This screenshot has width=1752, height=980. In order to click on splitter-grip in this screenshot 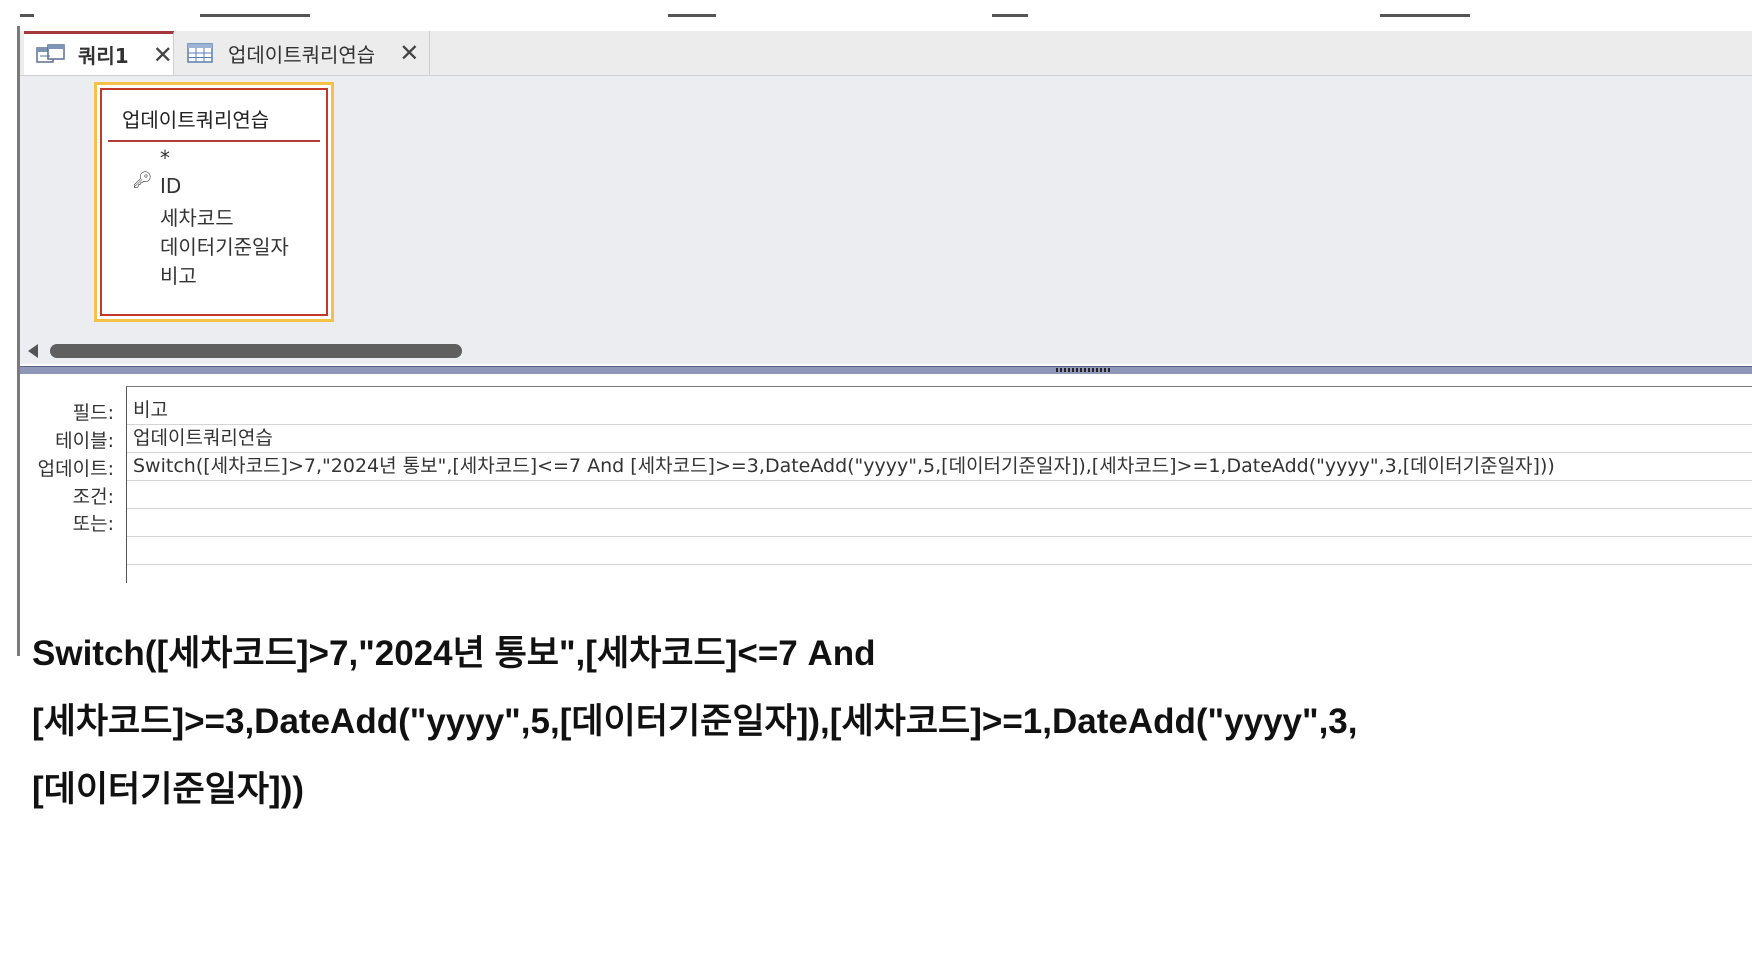, I will do `click(1084, 370)`.